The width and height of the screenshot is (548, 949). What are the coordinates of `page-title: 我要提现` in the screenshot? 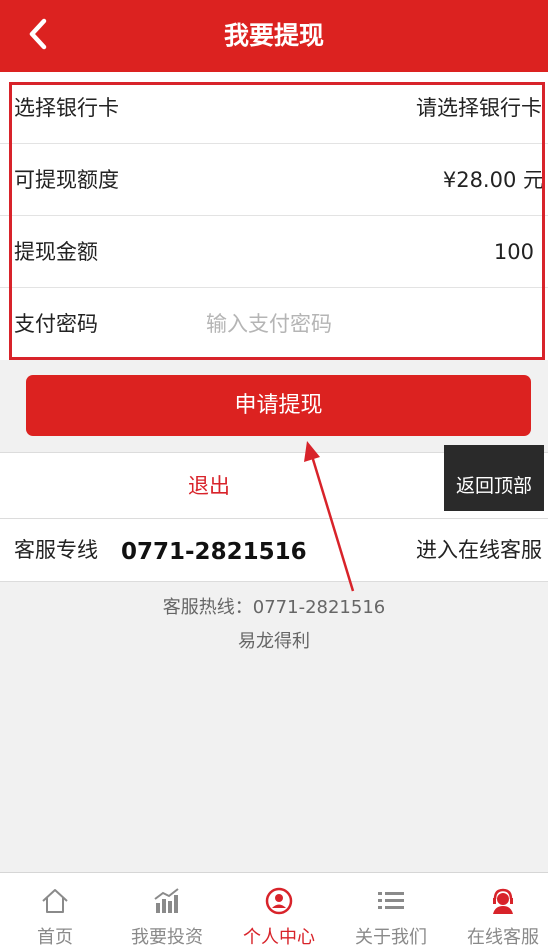 It's located at (273, 35).